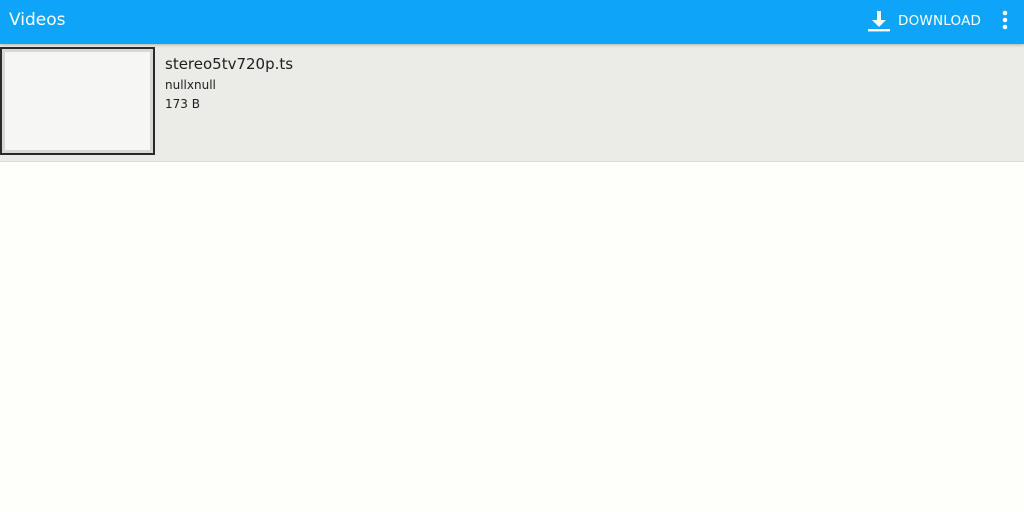  I want to click on page-title: Videos, so click(37, 20).